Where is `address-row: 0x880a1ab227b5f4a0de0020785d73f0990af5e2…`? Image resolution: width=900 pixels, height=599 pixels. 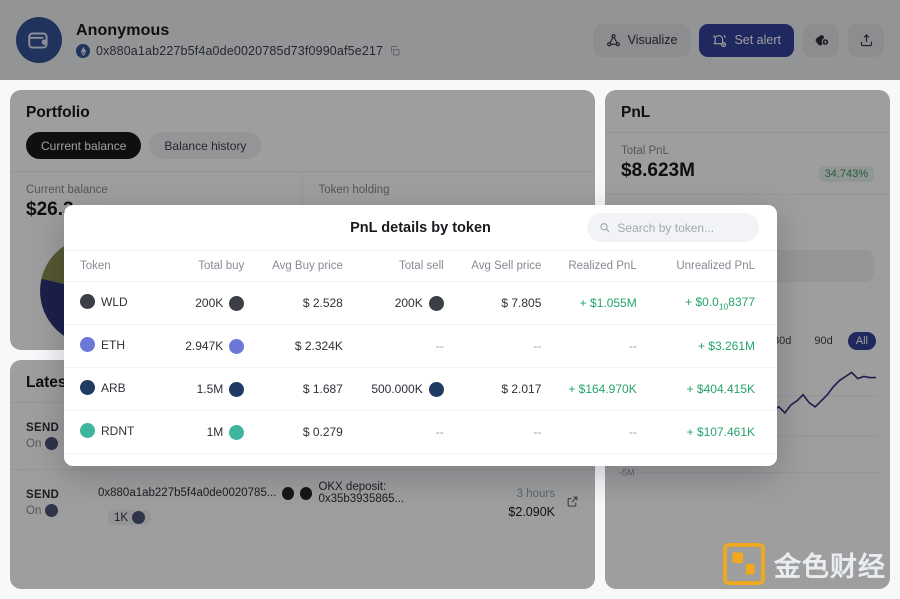 address-row: 0x880a1ab227b5f4a0de0020785d73f0990af5e2… is located at coordinates (238, 51).